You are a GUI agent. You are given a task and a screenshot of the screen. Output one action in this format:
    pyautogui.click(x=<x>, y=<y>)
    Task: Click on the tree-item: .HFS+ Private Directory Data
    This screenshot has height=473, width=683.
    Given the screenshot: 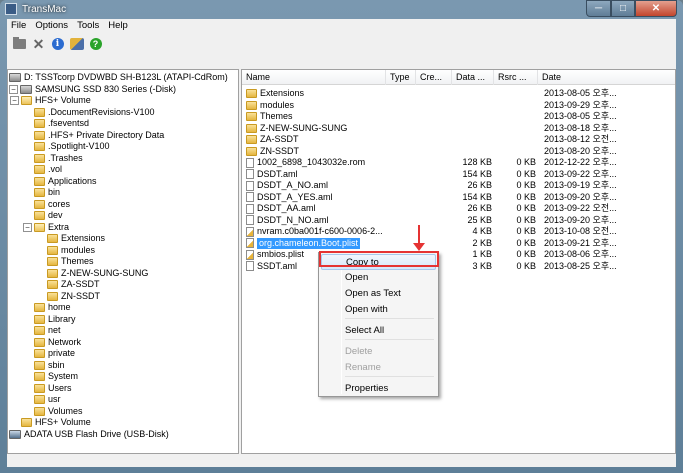 What is the action you would take?
    pyautogui.click(x=93, y=135)
    